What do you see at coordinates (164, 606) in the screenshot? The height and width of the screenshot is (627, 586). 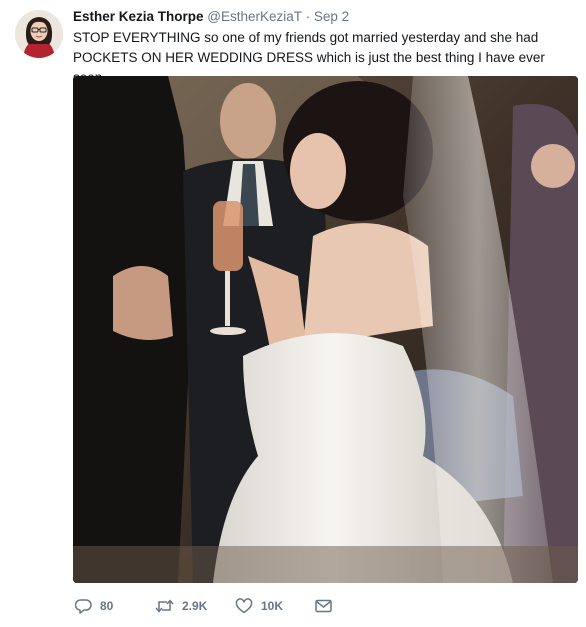 I see `retweet-icon` at bounding box center [164, 606].